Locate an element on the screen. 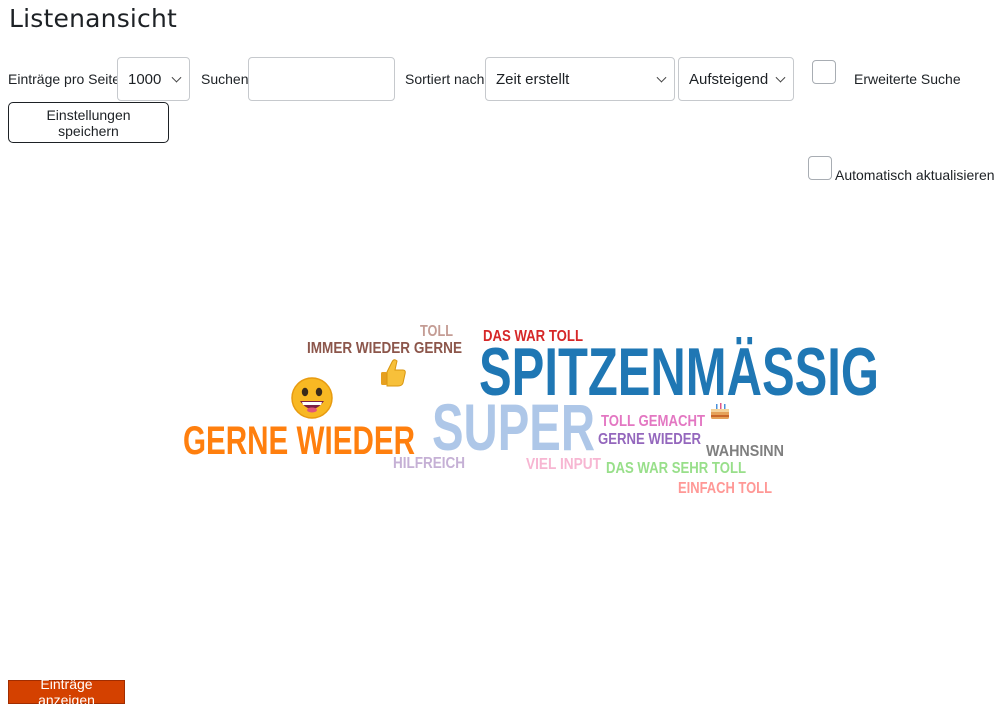 The image size is (1000, 713). word-cloud-word: HILFREICH is located at coordinates (429, 463).